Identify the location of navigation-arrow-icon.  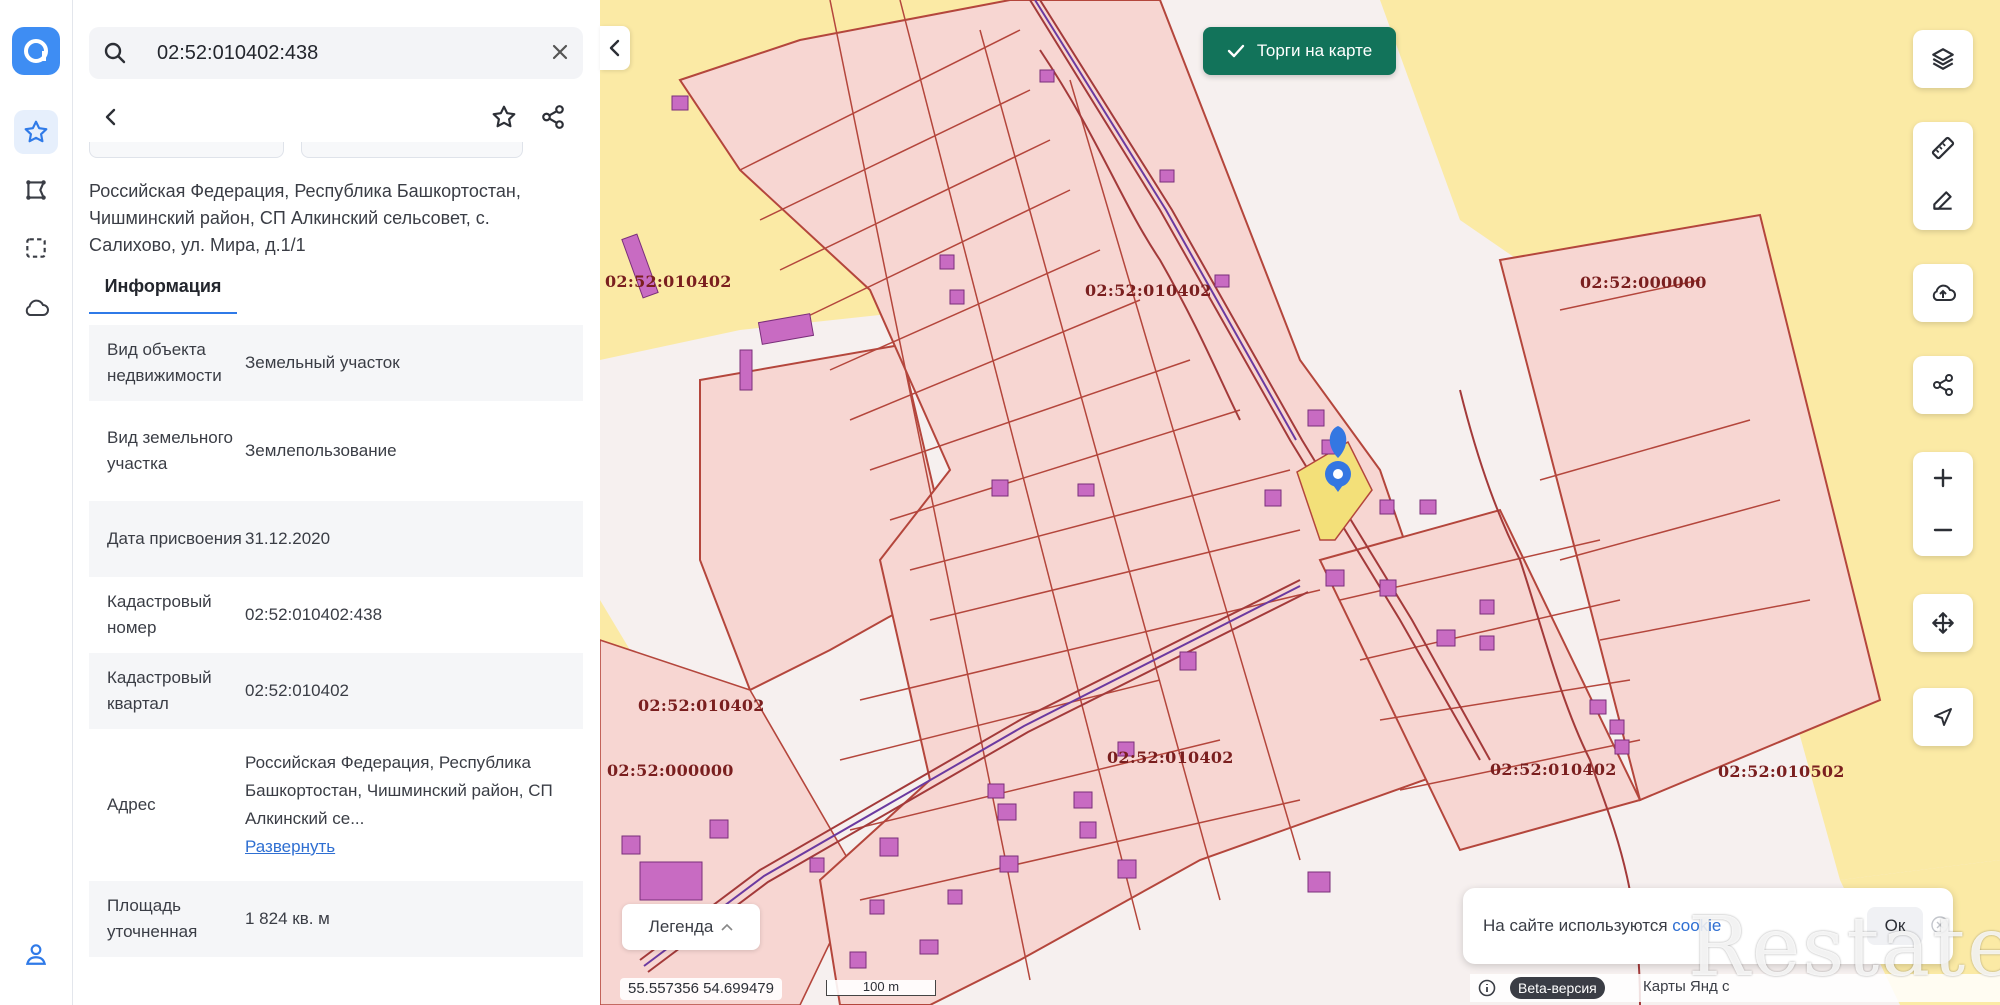
(1943, 717).